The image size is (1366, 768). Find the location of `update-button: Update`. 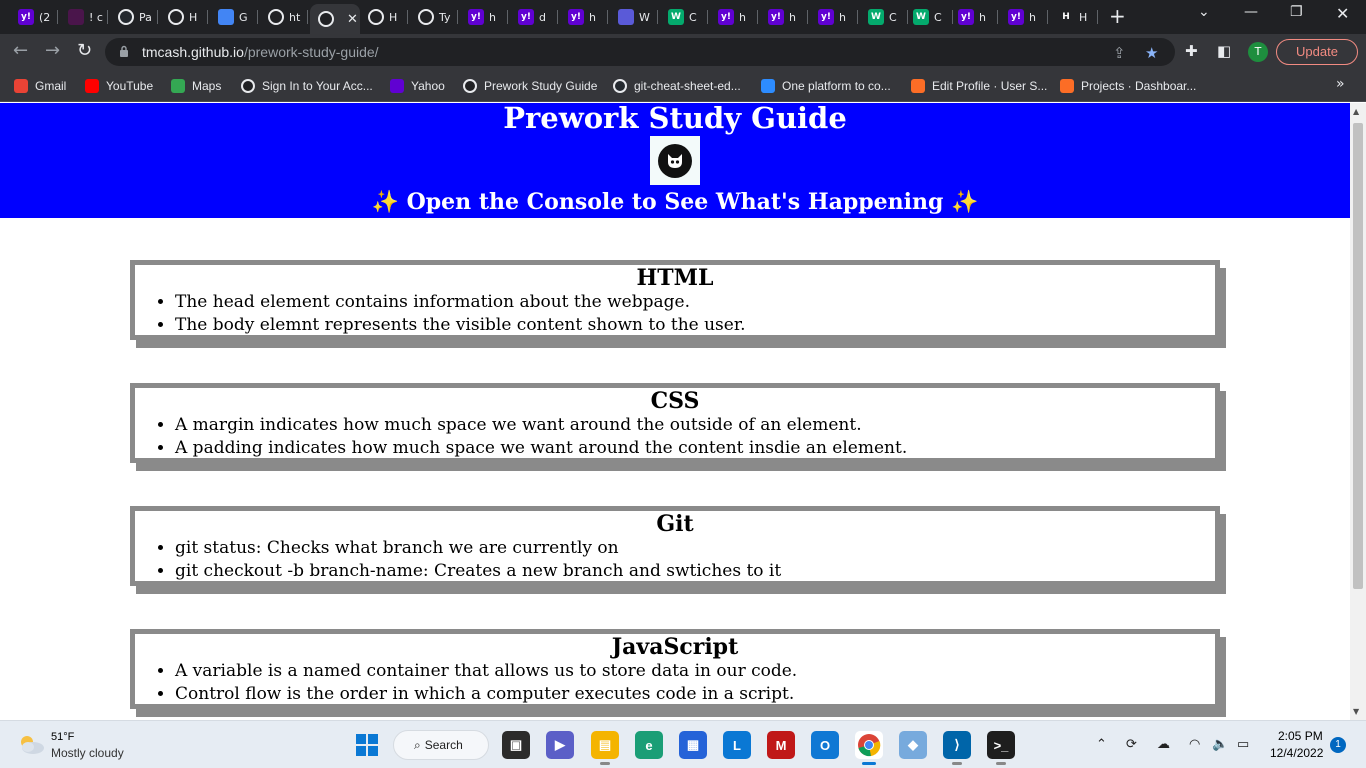

update-button: Update is located at coordinates (1317, 52).